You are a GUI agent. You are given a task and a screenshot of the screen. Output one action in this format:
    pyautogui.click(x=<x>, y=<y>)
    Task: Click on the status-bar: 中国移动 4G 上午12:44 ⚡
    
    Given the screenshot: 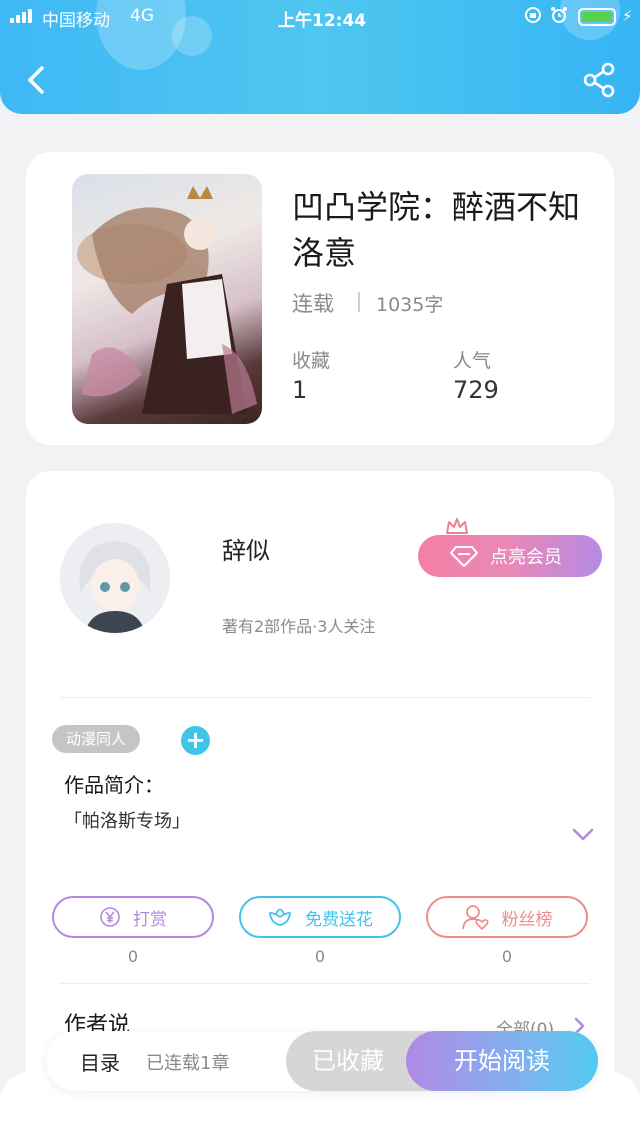 What is the action you would take?
    pyautogui.click(x=320, y=17)
    